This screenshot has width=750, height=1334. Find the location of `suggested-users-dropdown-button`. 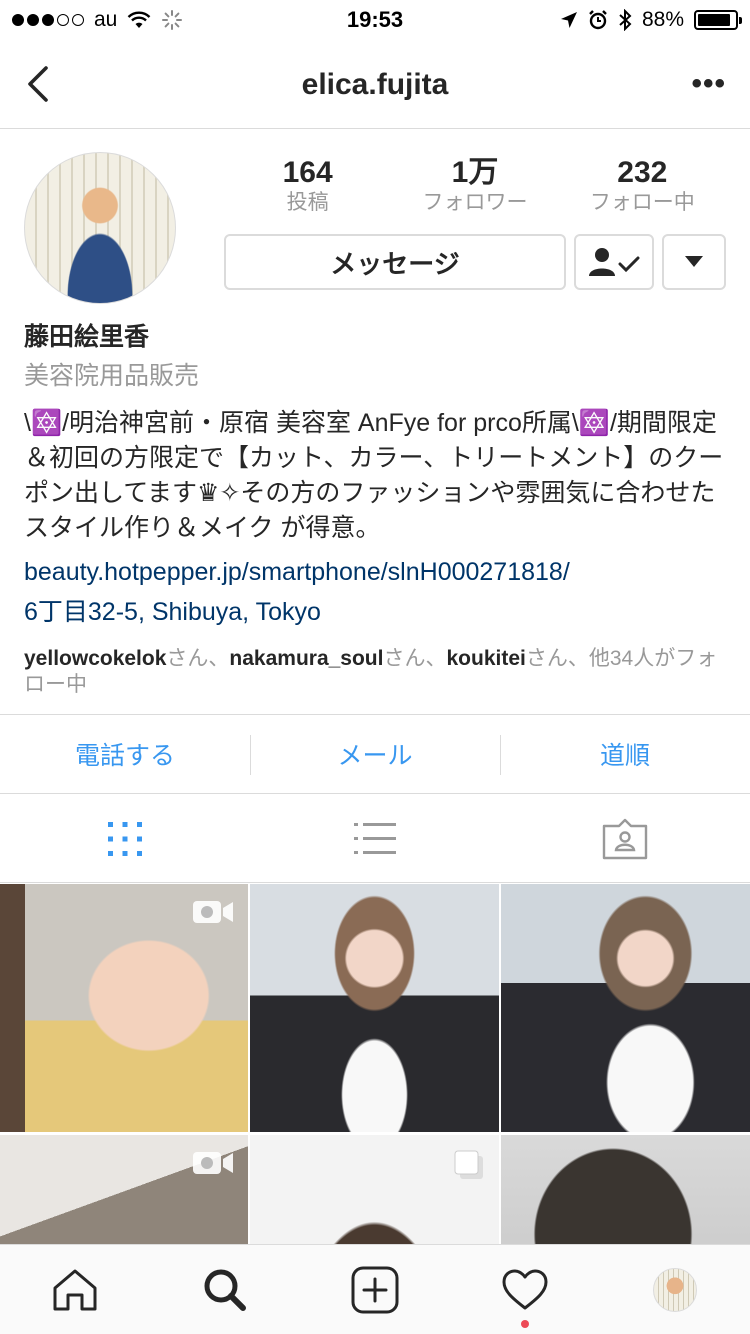

suggested-users-dropdown-button is located at coordinates (694, 262).